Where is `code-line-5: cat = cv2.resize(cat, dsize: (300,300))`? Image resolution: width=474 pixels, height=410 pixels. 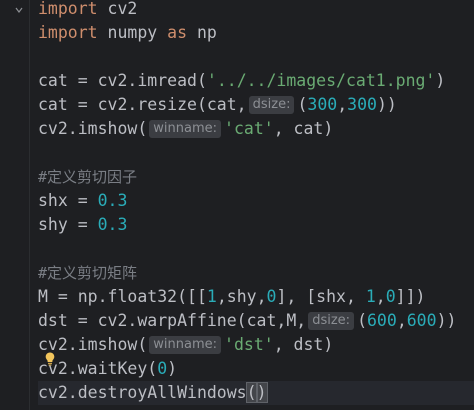
code-line-5: cat = cv2.resize(cat, dsize: (300,300)) is located at coordinates (217, 105).